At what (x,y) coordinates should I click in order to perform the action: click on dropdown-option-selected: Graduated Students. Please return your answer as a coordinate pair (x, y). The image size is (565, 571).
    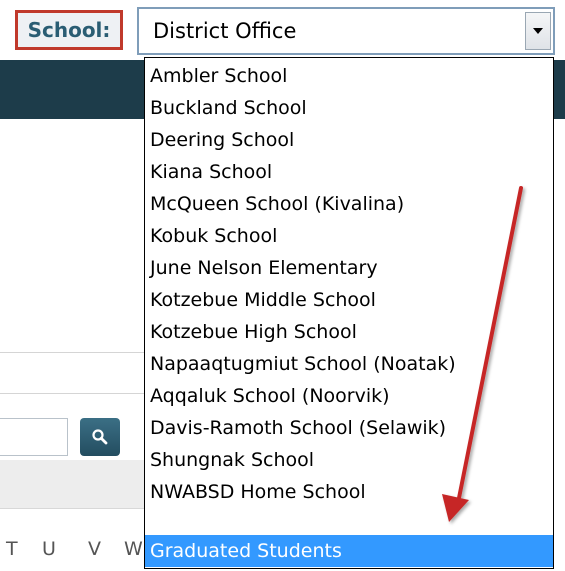
    Looking at the image, I should click on (349, 551).